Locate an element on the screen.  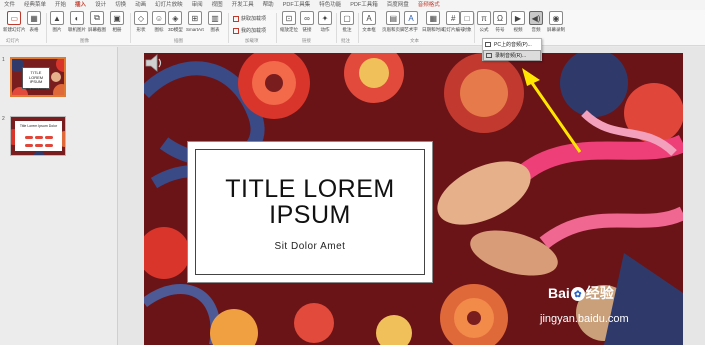
watermark-url: jingyan.baidu.com is located at coordinates (584, 319).